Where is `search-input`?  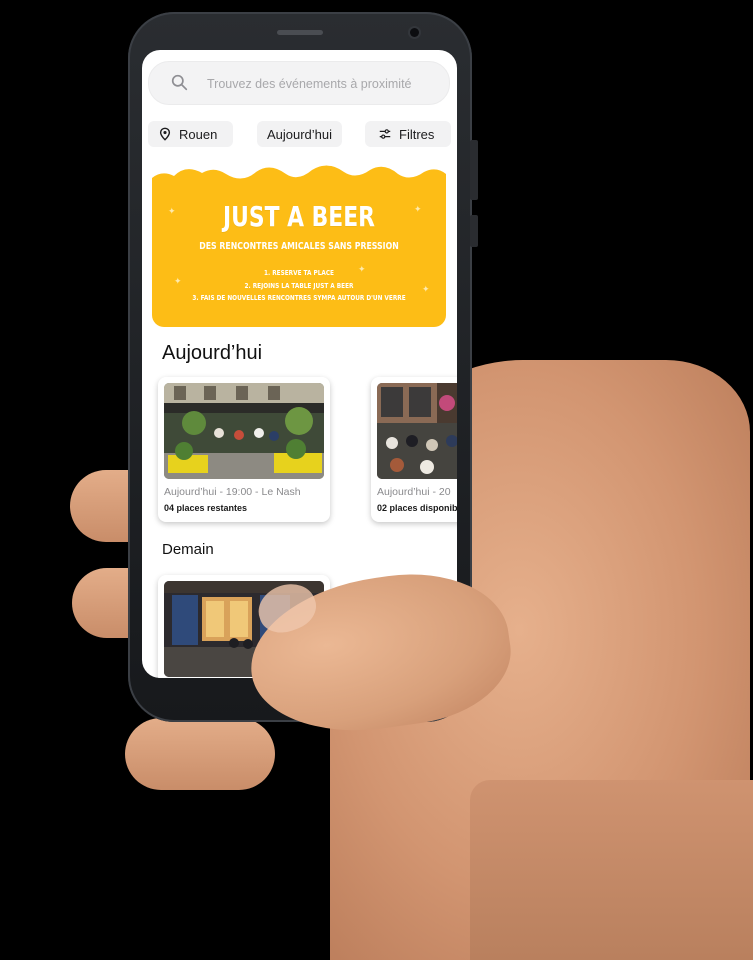 search-input is located at coordinates (322, 84).